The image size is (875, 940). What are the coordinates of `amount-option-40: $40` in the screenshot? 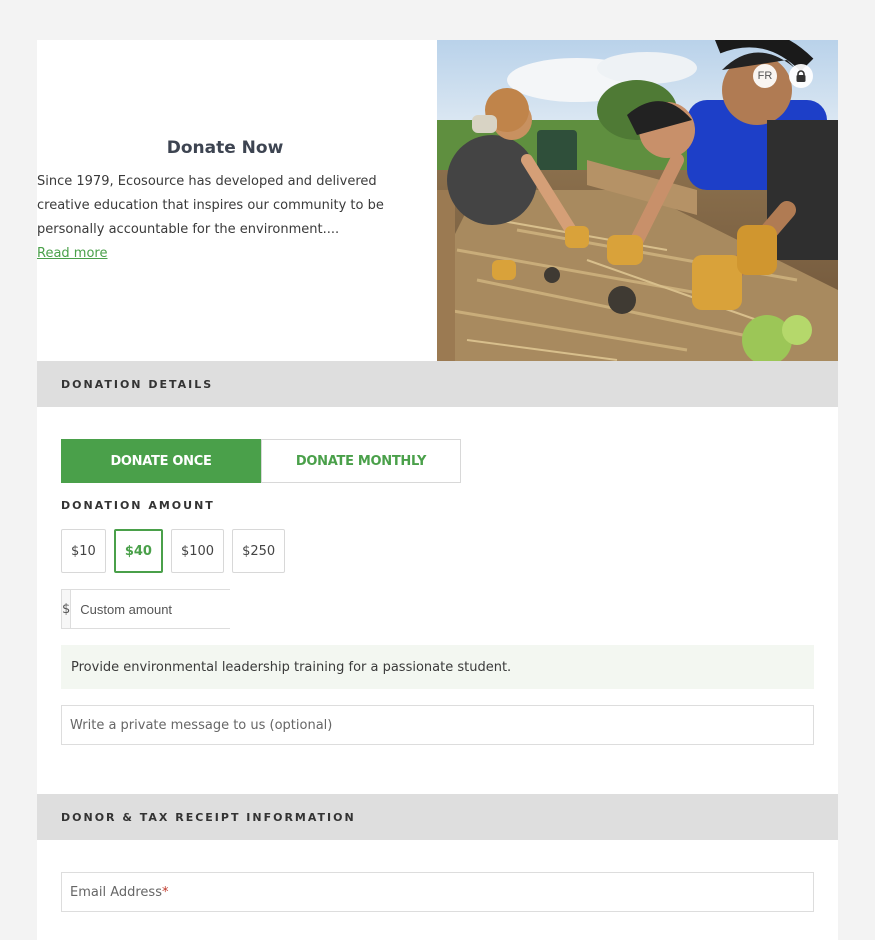 It's located at (138, 551).